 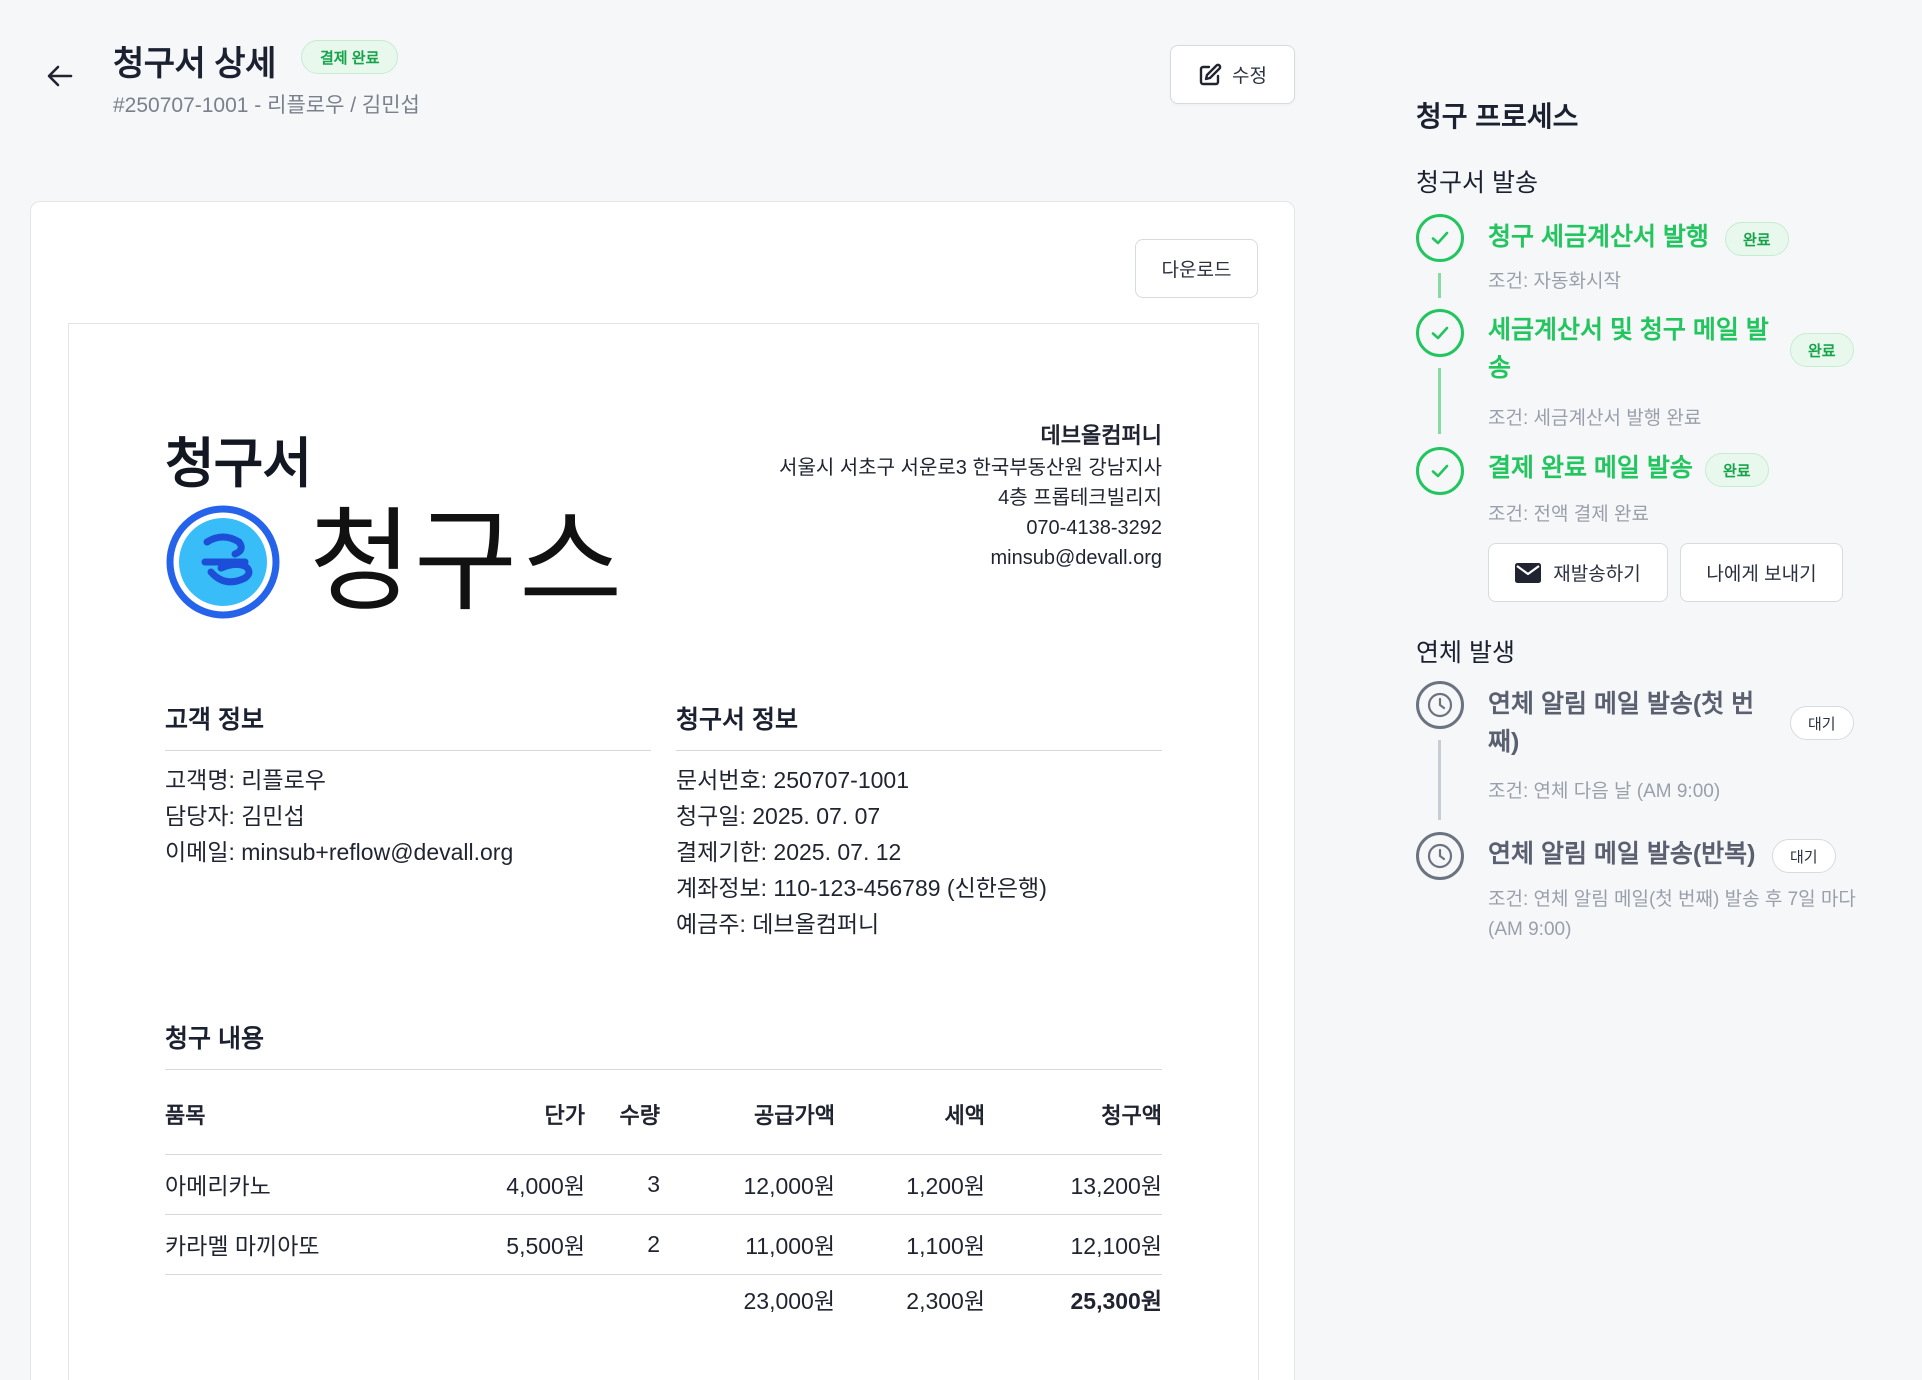 I want to click on customer-info-heading: 고객 정보, so click(x=408, y=725).